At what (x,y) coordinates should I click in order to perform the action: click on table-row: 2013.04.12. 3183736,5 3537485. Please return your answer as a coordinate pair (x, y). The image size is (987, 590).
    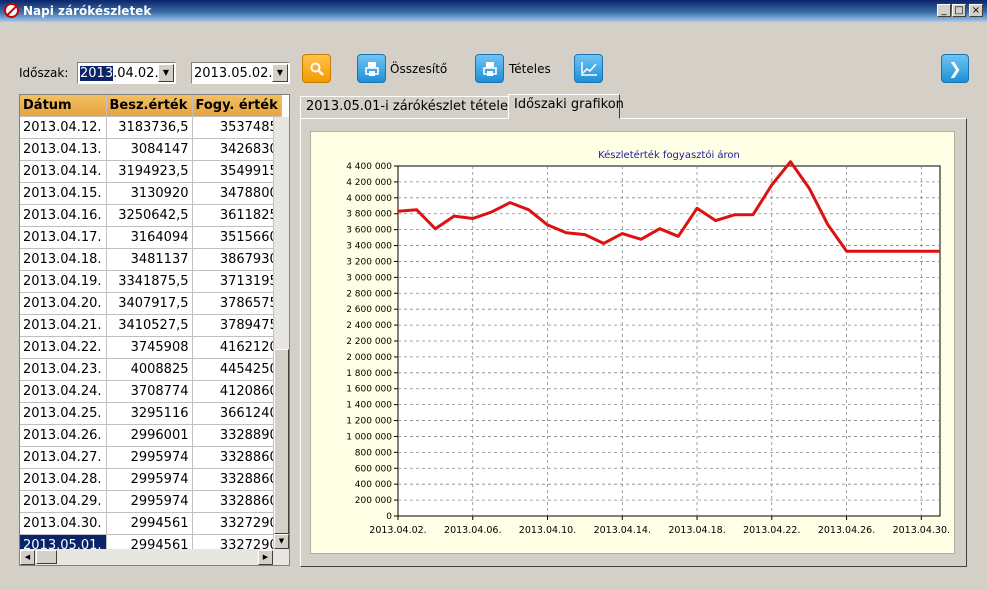
    Looking at the image, I should click on (151, 127).